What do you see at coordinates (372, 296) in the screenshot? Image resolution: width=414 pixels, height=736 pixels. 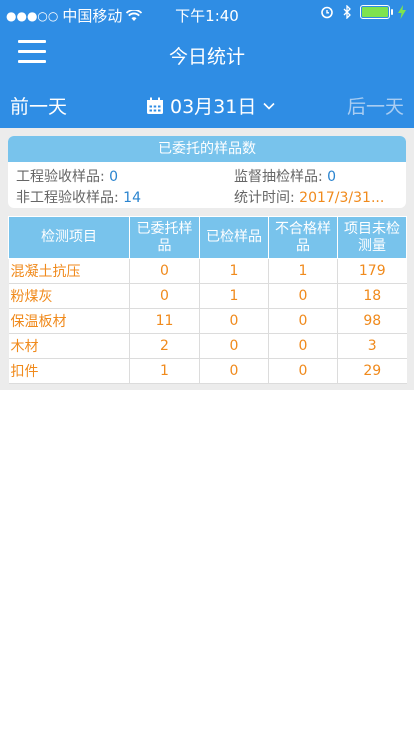 I see `untested-count: 18` at bounding box center [372, 296].